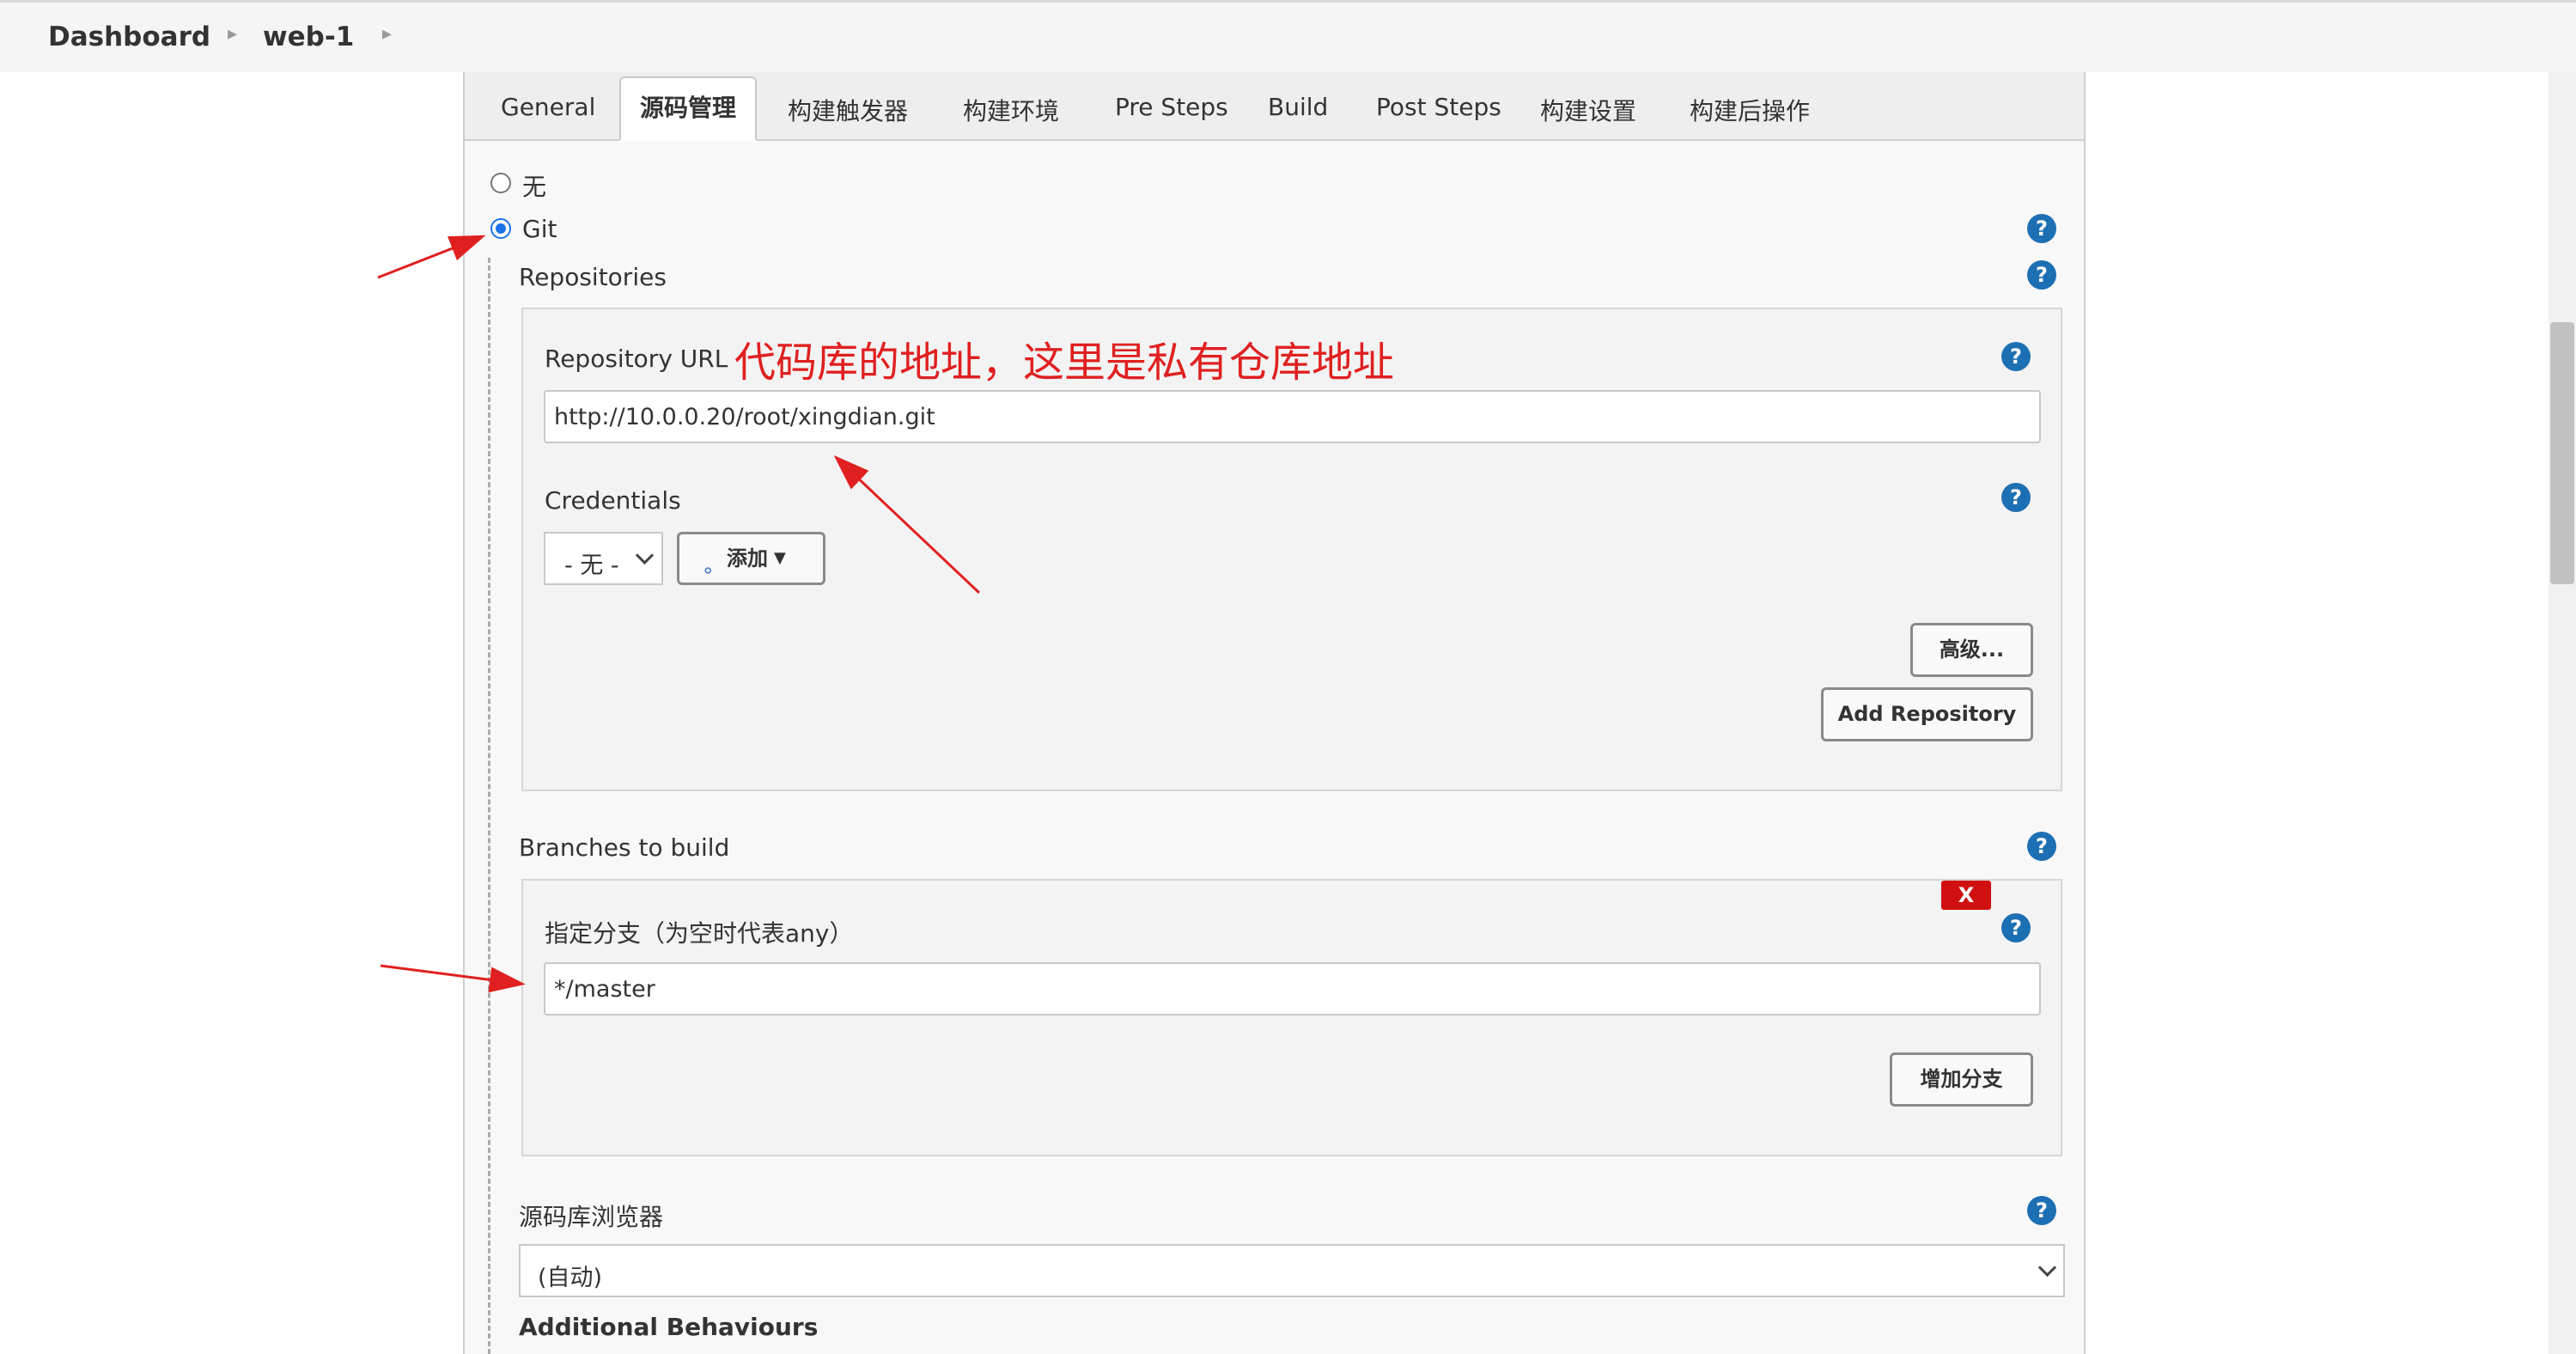 Image resolution: width=2576 pixels, height=1354 pixels. Describe the element at coordinates (679, 614) in the screenshot. I see `annotation-arrows` at that location.